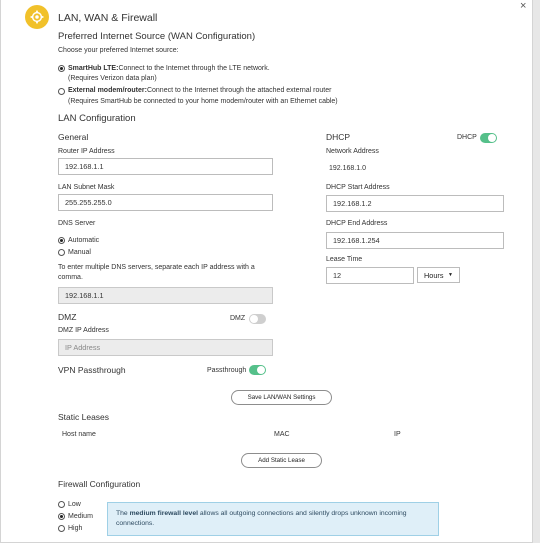 Image resolution: width=540 pixels, height=543 pixels. Describe the element at coordinates (97, 118) in the screenshot. I see `lan-section-title: LAN Configuration` at that location.